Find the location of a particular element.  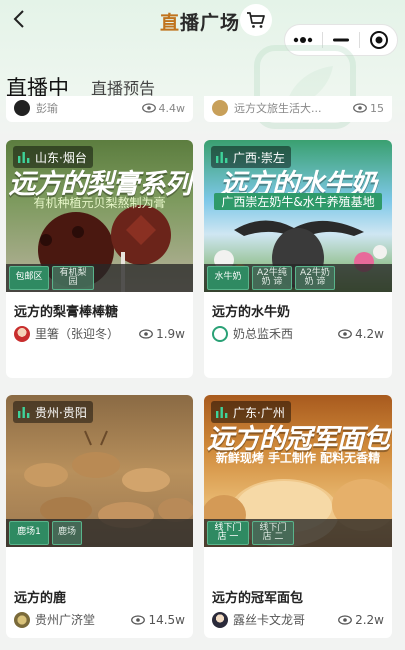

product-tag: 水牛奶 is located at coordinates (228, 278).